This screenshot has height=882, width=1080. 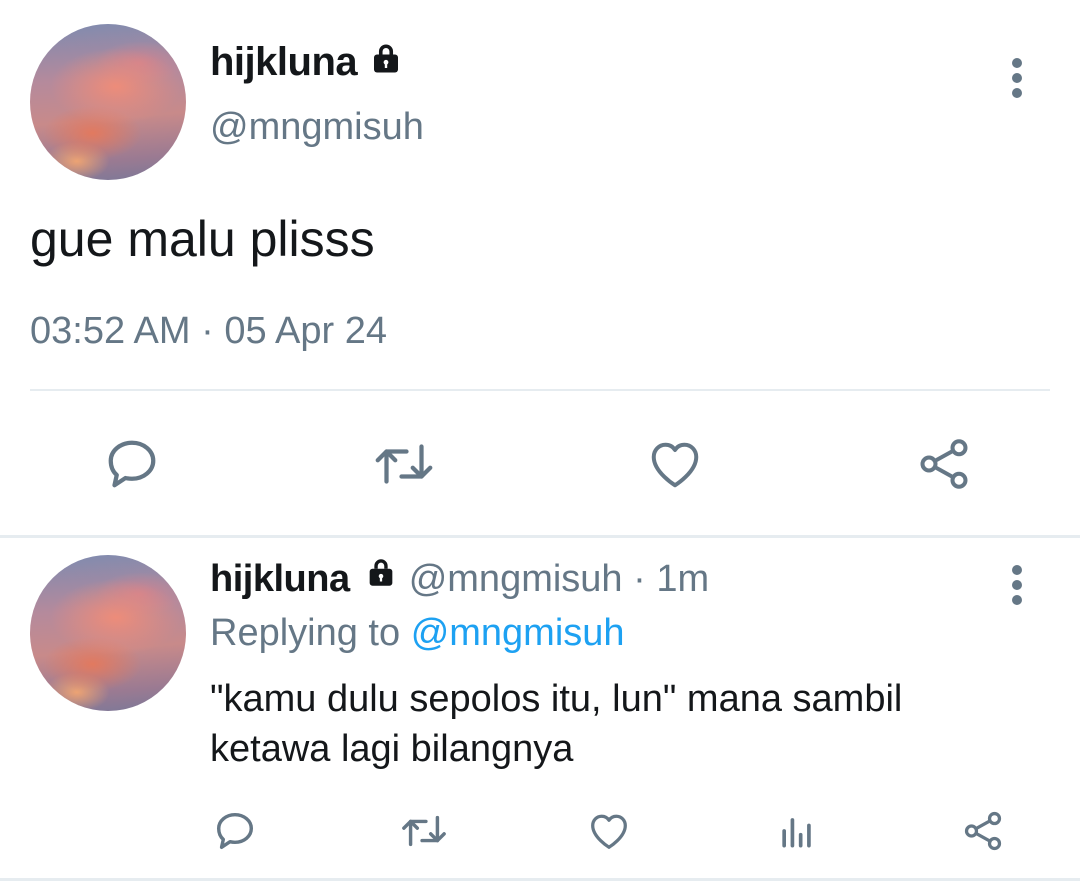 I want to click on display-name: hijkluna, so click(x=307, y=63).